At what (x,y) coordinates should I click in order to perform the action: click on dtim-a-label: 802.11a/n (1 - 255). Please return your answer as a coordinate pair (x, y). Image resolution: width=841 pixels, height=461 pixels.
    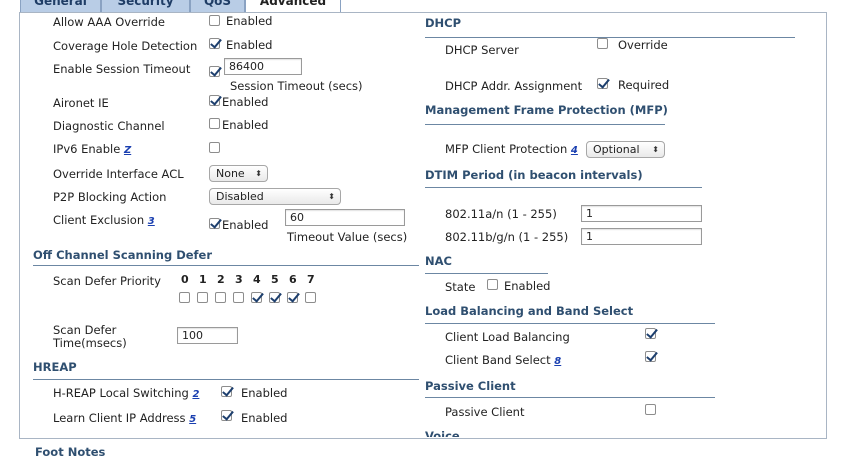
    Looking at the image, I should click on (501, 214).